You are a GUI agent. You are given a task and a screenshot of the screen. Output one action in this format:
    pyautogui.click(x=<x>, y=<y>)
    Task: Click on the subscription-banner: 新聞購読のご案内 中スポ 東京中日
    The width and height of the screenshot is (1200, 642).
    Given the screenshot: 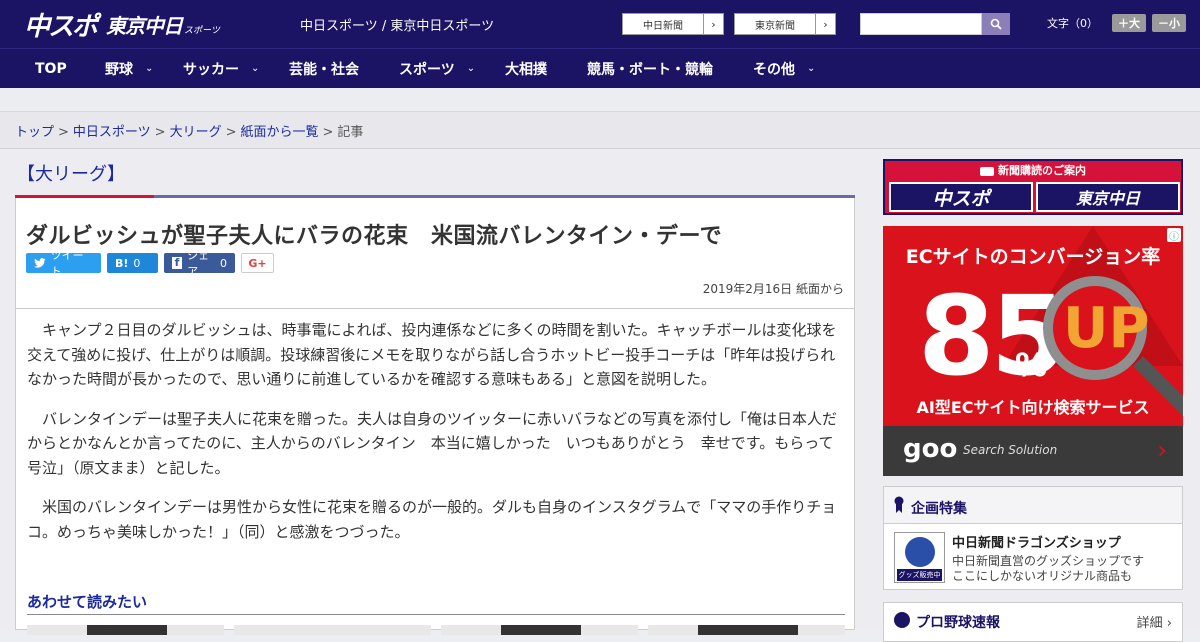 What is the action you would take?
    pyautogui.click(x=1033, y=187)
    